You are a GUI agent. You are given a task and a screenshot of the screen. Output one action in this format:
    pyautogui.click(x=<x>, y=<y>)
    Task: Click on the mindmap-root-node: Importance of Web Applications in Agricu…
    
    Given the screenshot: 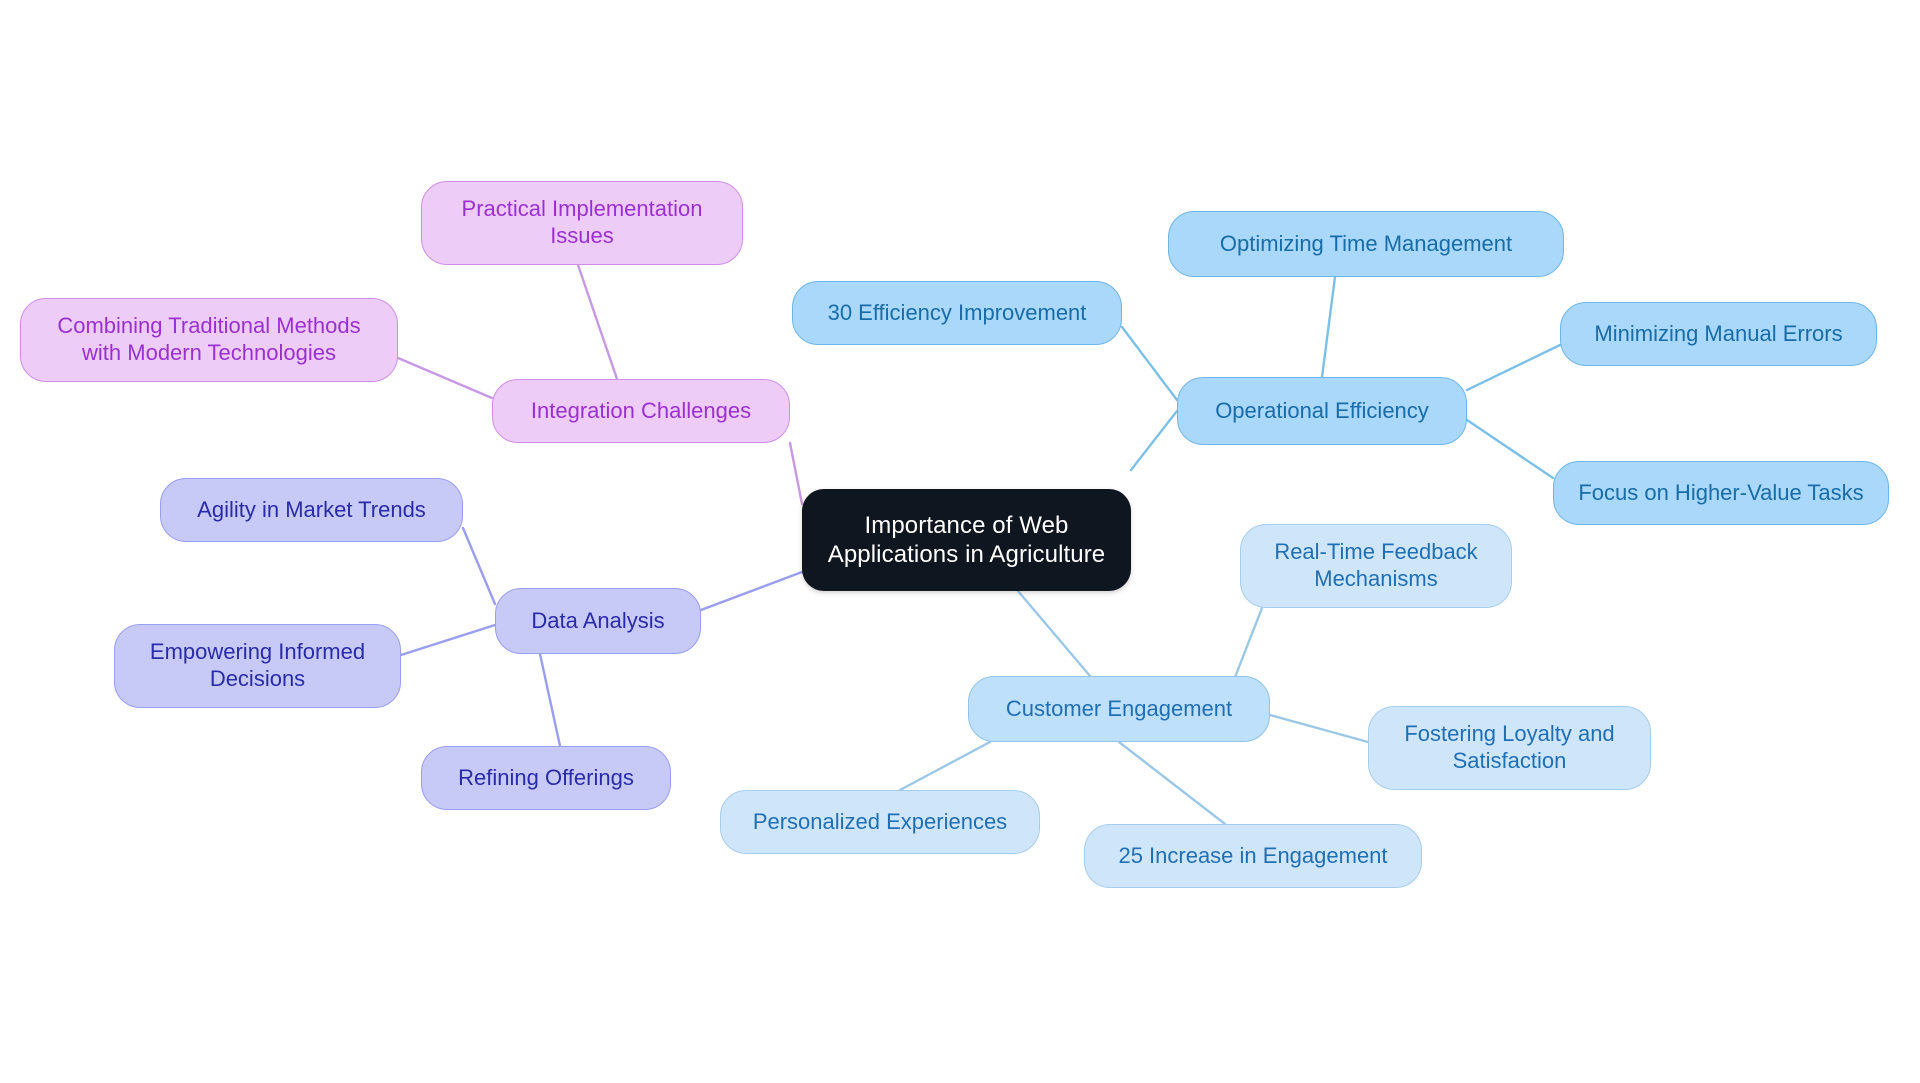 What is the action you would take?
    pyautogui.click(x=966, y=540)
    